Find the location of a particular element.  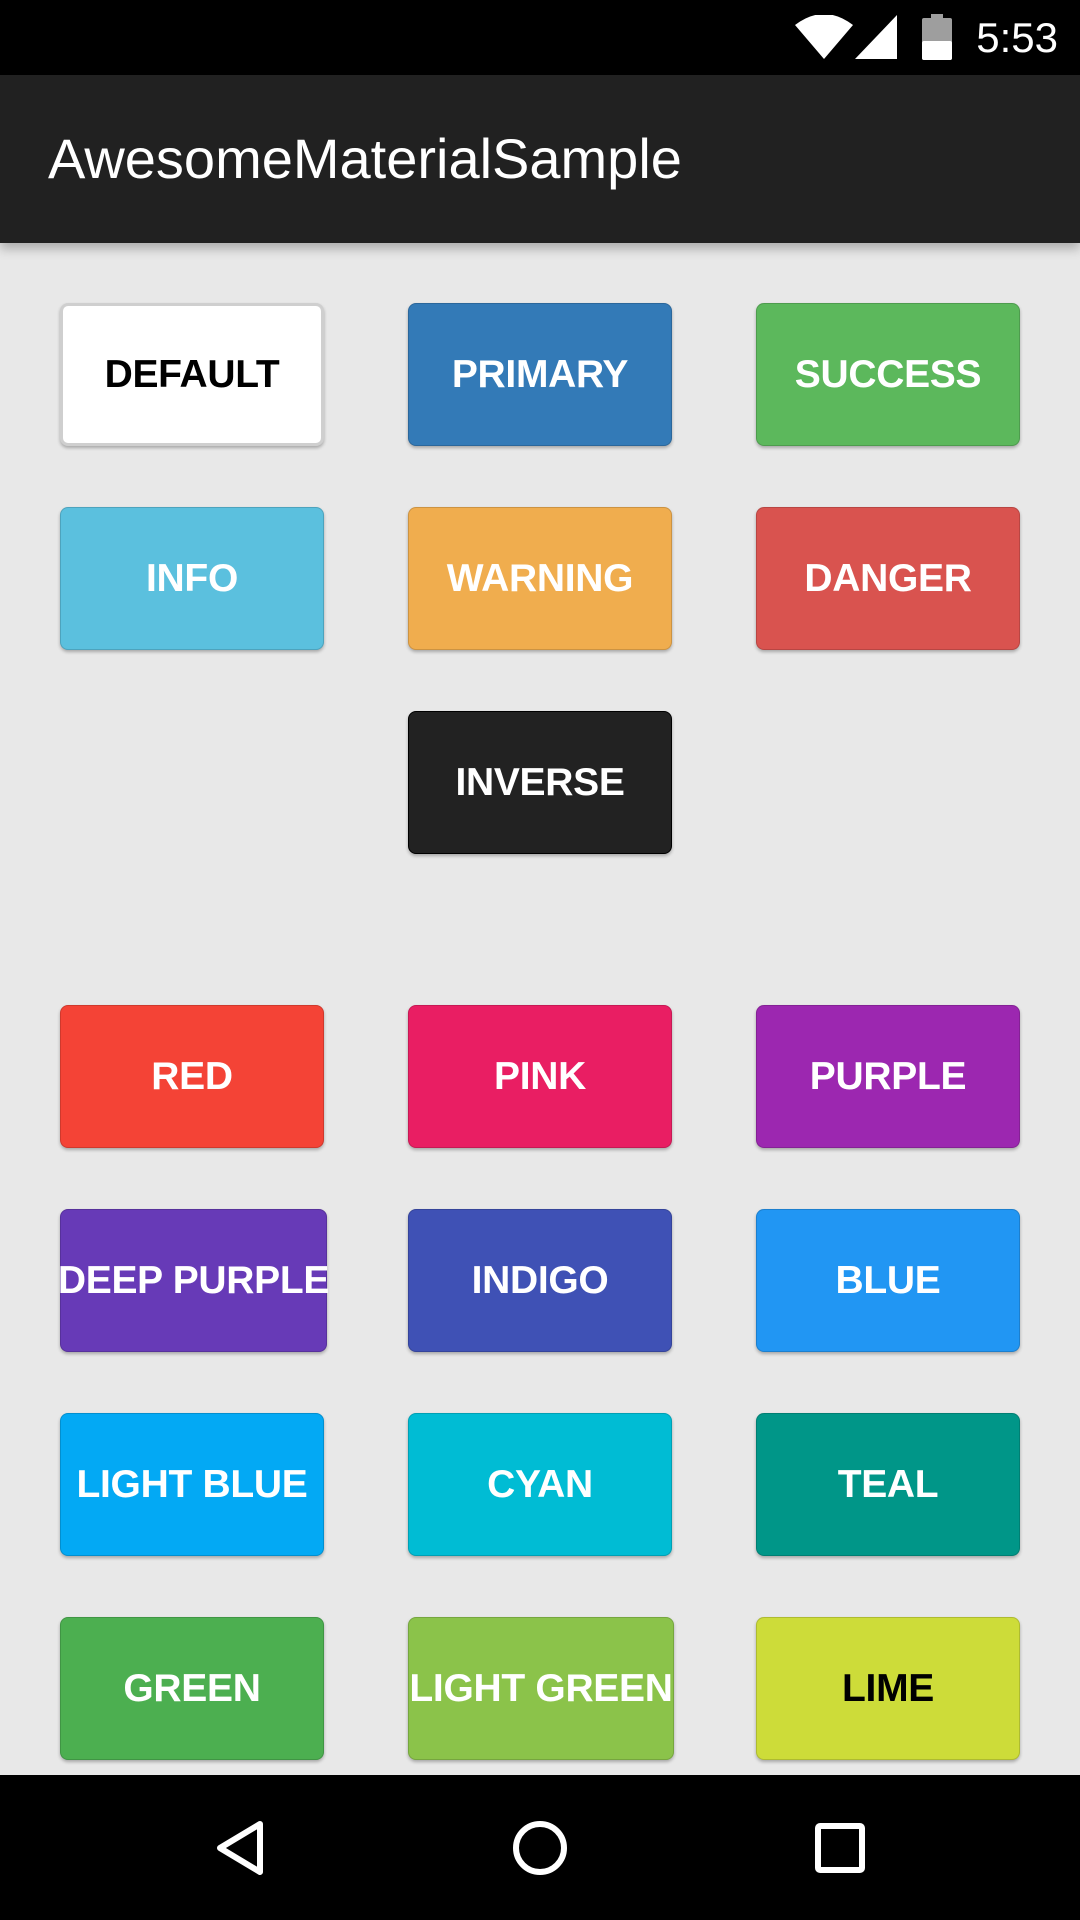

back-button is located at coordinates (240, 1847).